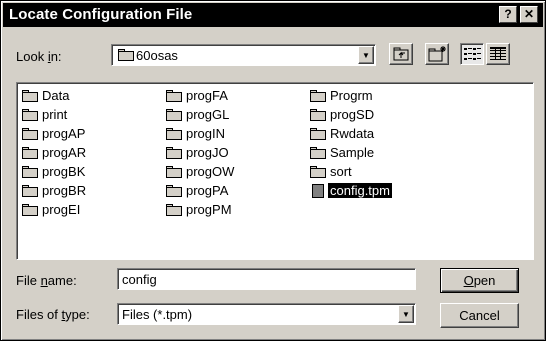 This screenshot has height=341, width=546. I want to click on folder-item: progFA, so click(200, 95).